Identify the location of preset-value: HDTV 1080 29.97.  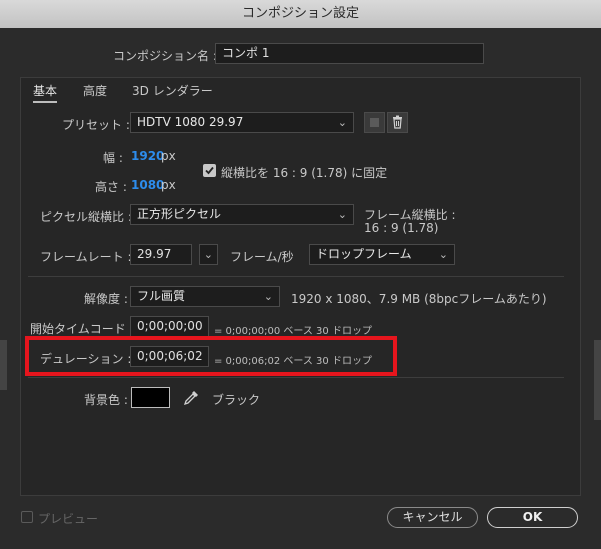
(190, 122).